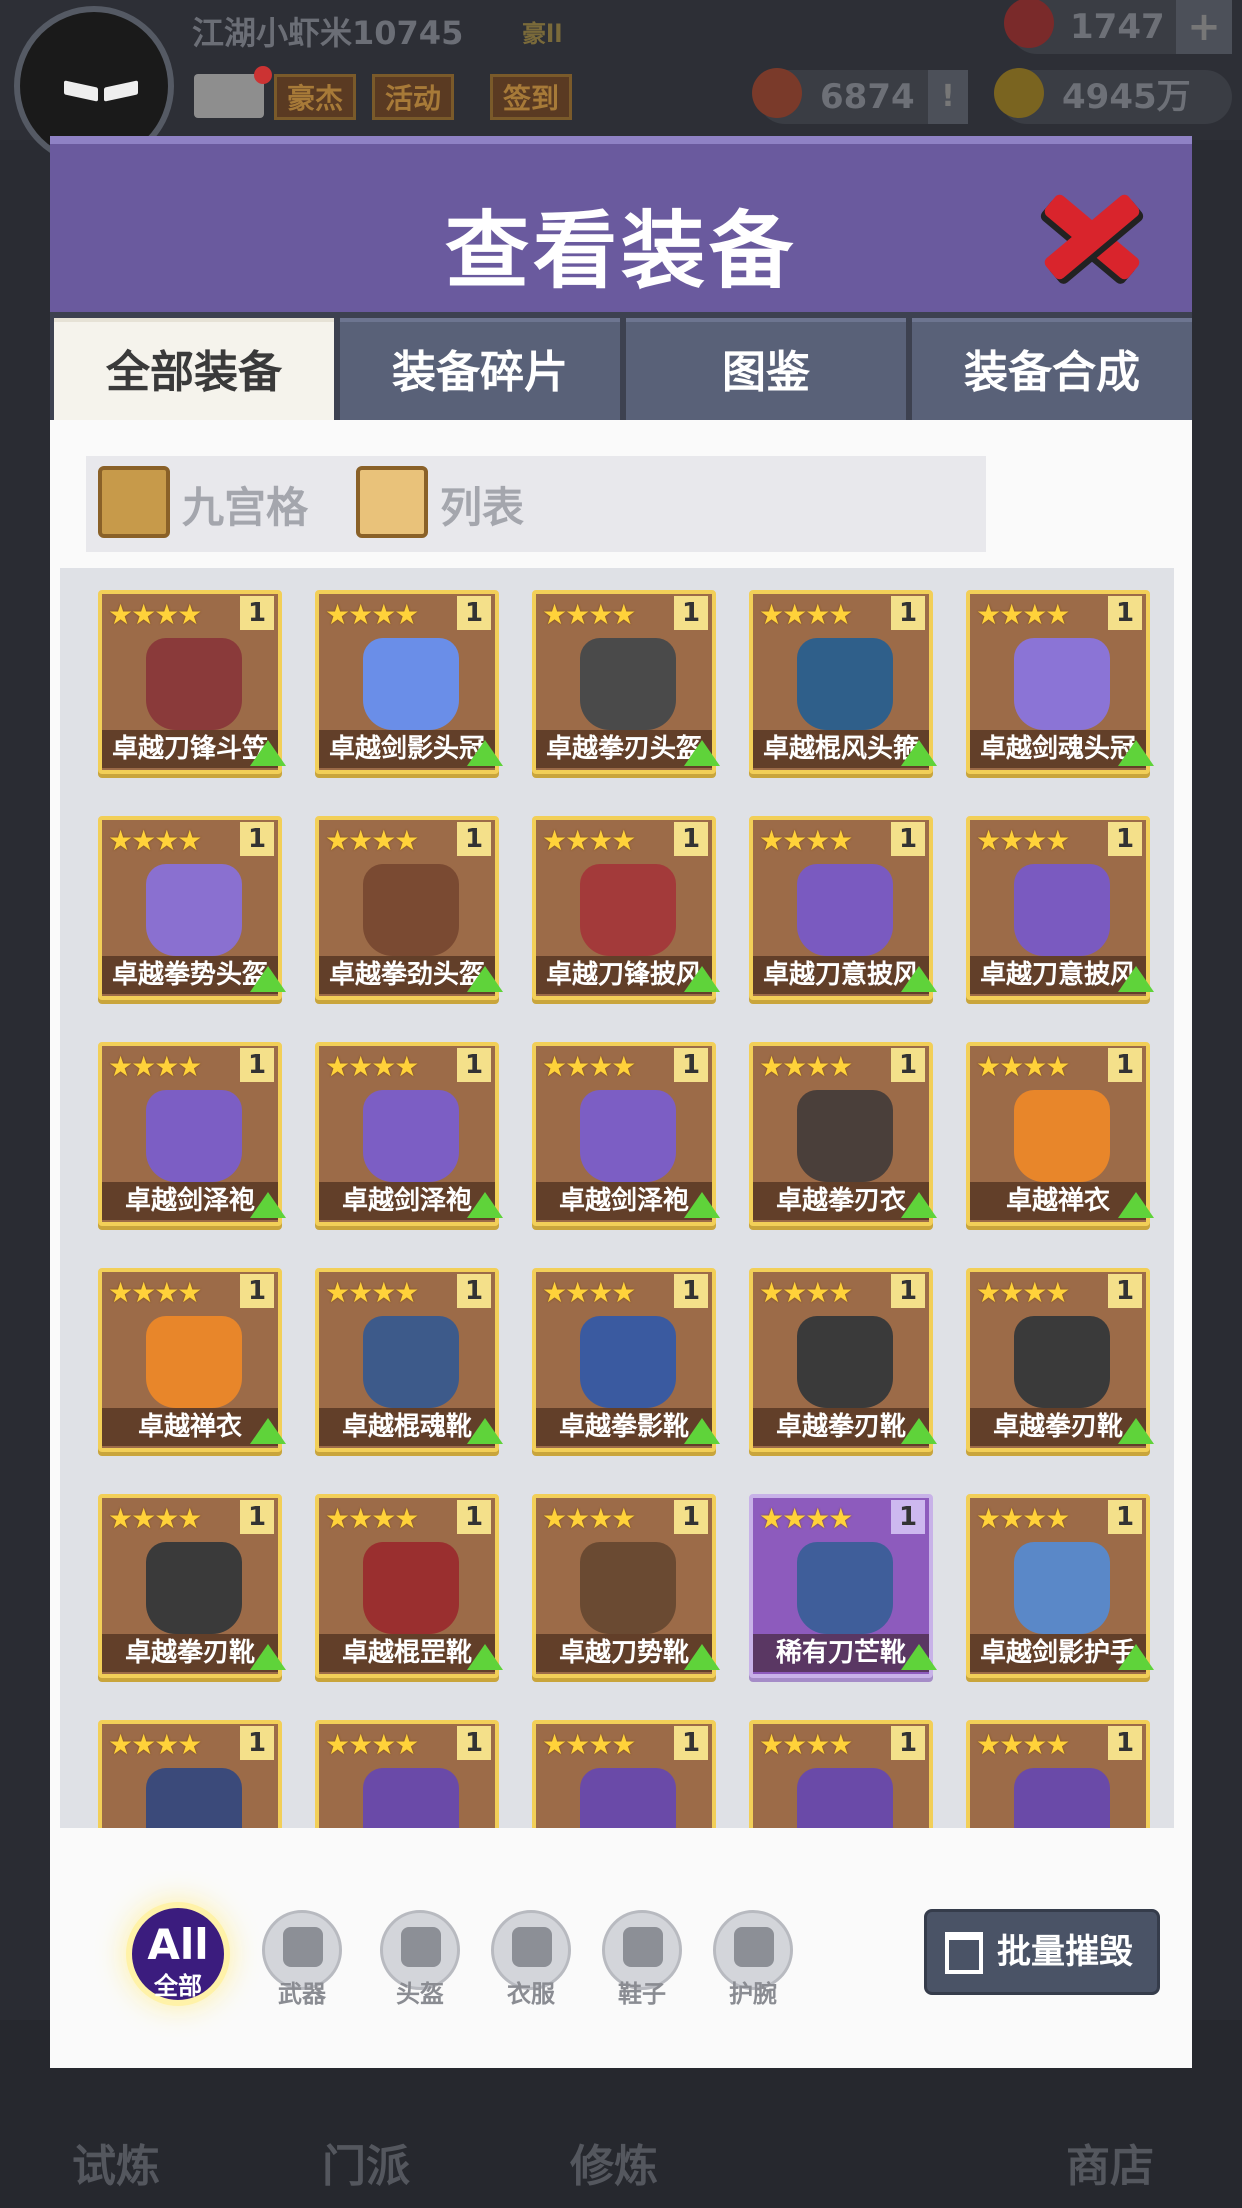  I want to click on equipment-slot: ★★★★ 1 卓越剑影头冠, so click(409, 682).